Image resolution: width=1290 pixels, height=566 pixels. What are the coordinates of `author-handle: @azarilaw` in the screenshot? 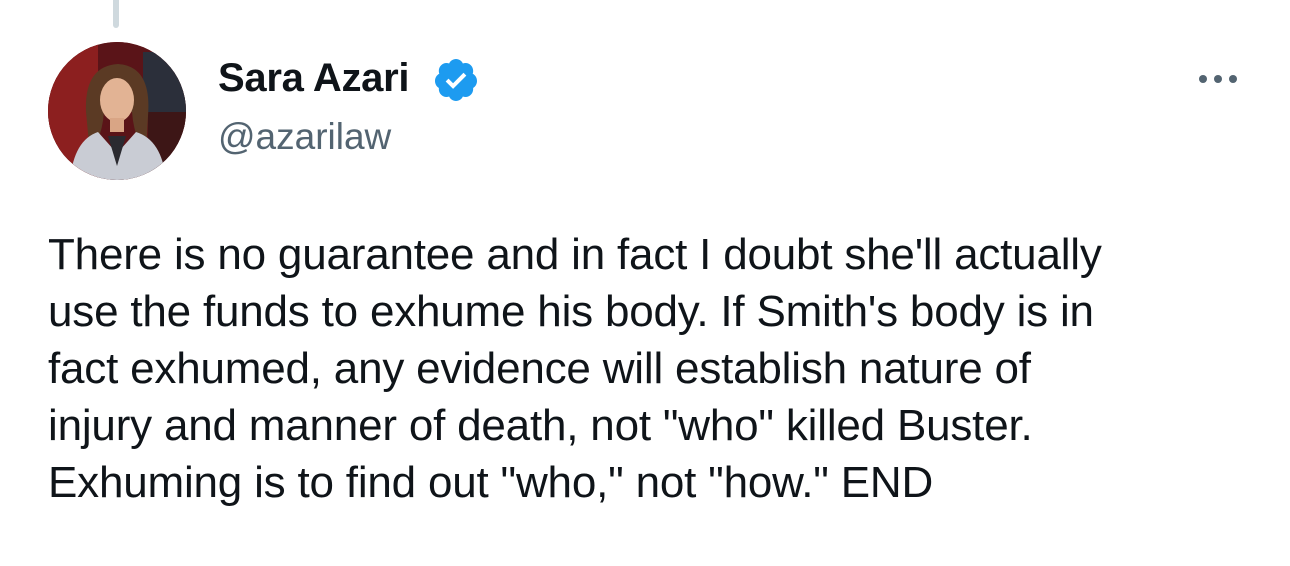 It's located at (304, 137).